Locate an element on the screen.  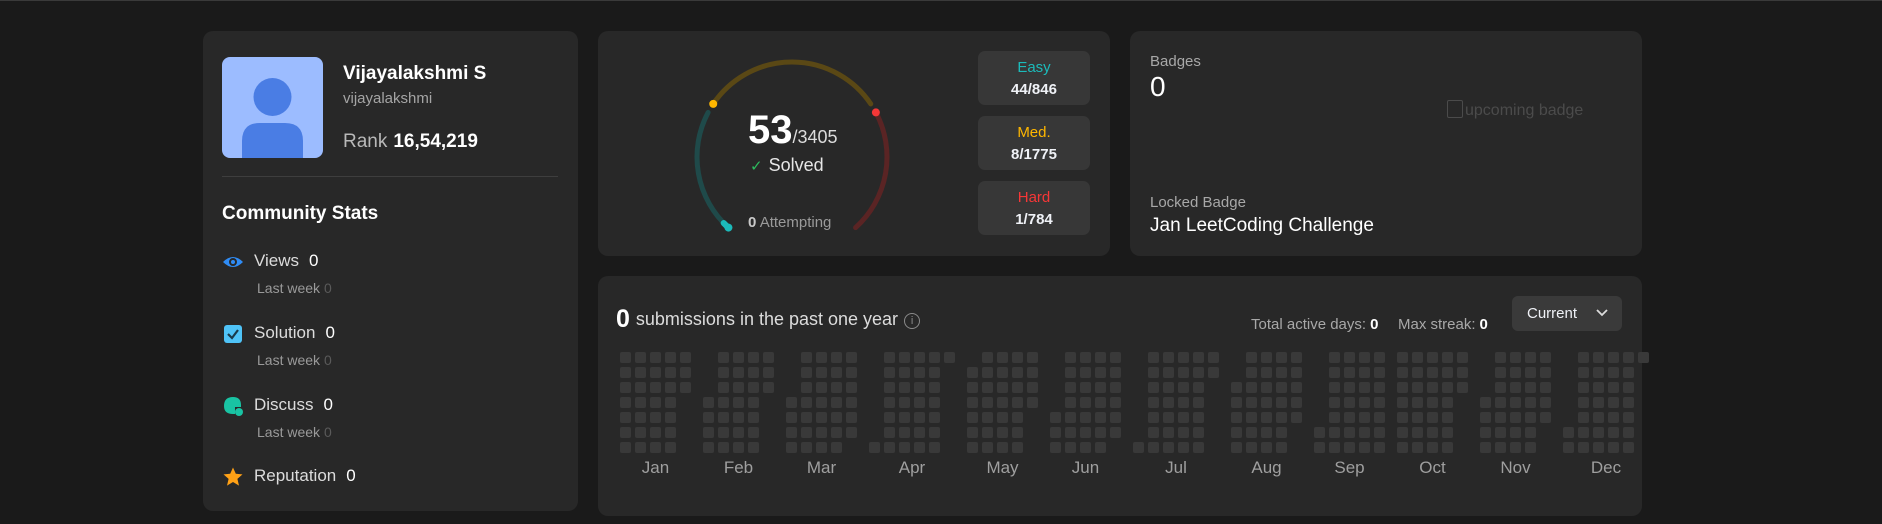
avatar is located at coordinates (272, 107).